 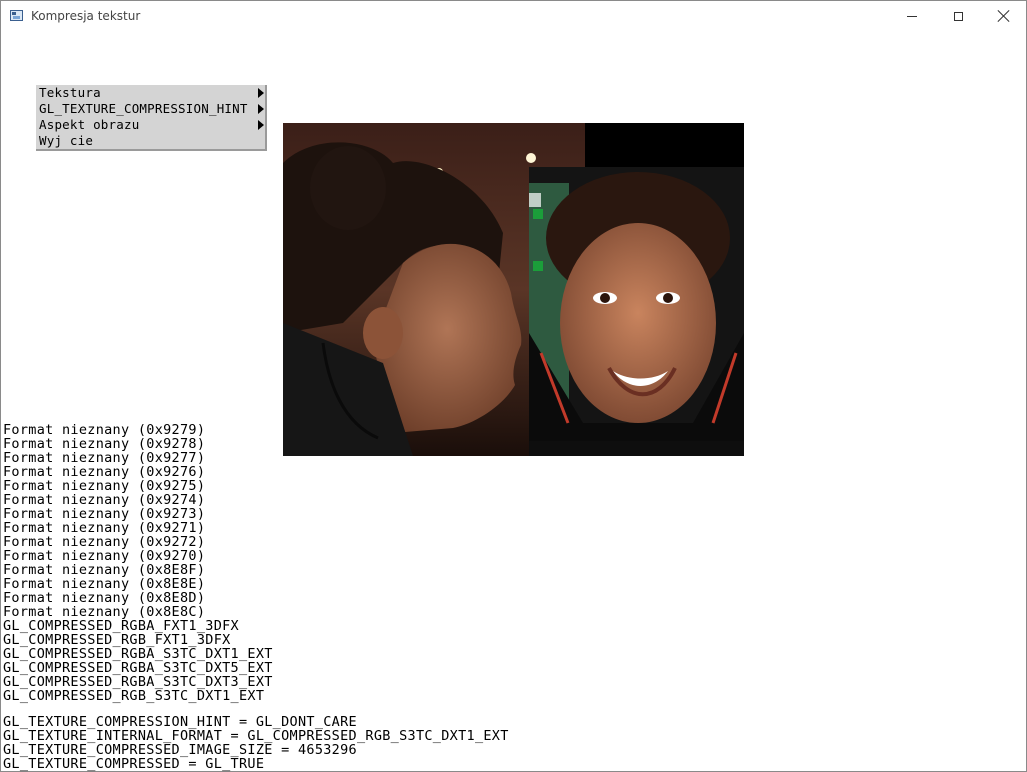 I want to click on minimize-button, so click(x=912, y=16).